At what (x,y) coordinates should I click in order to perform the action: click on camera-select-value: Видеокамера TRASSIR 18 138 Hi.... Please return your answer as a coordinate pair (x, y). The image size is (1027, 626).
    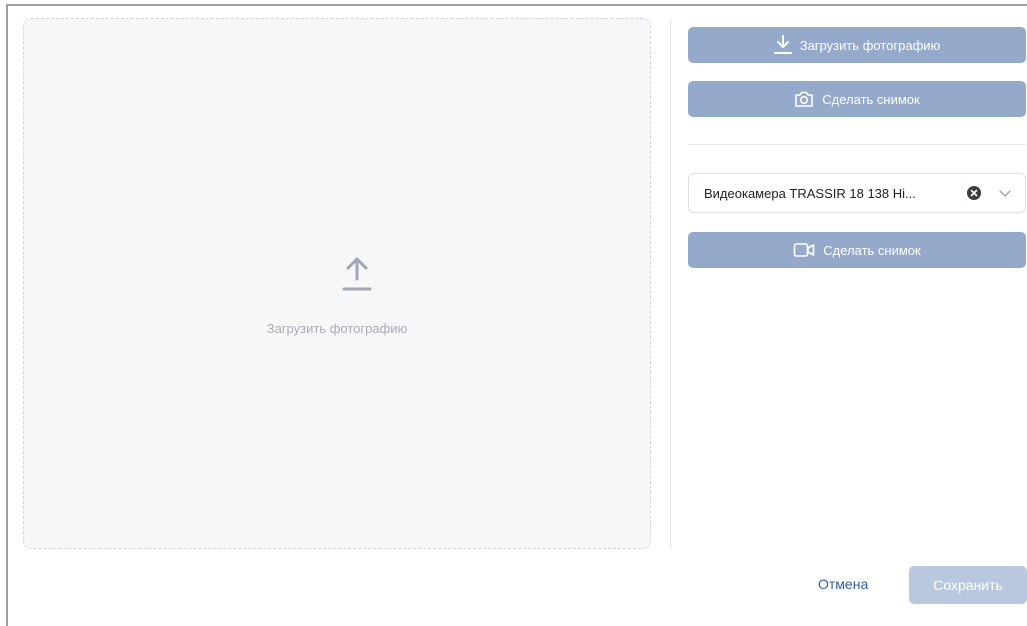
    Looking at the image, I should click on (810, 193).